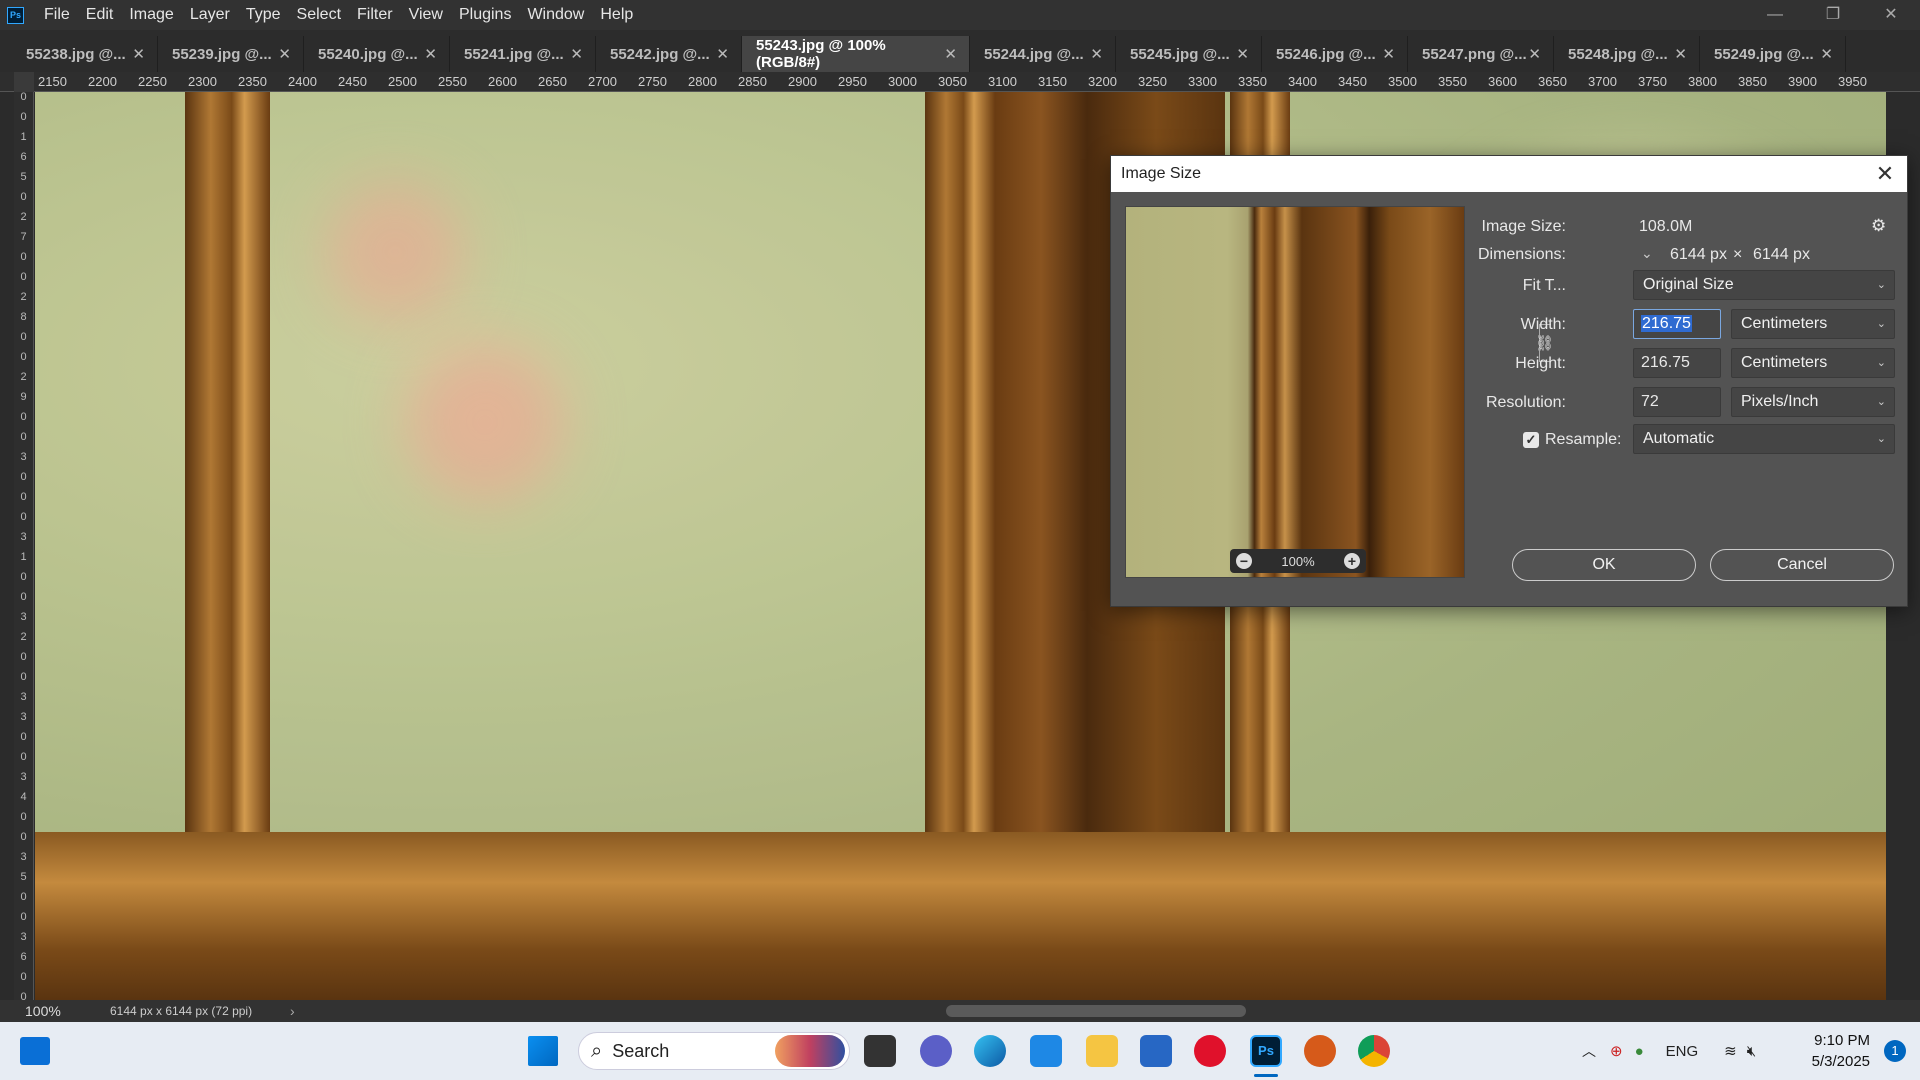 This screenshot has width=1920, height=1080. I want to click on opera-icon, so click(1210, 1051).